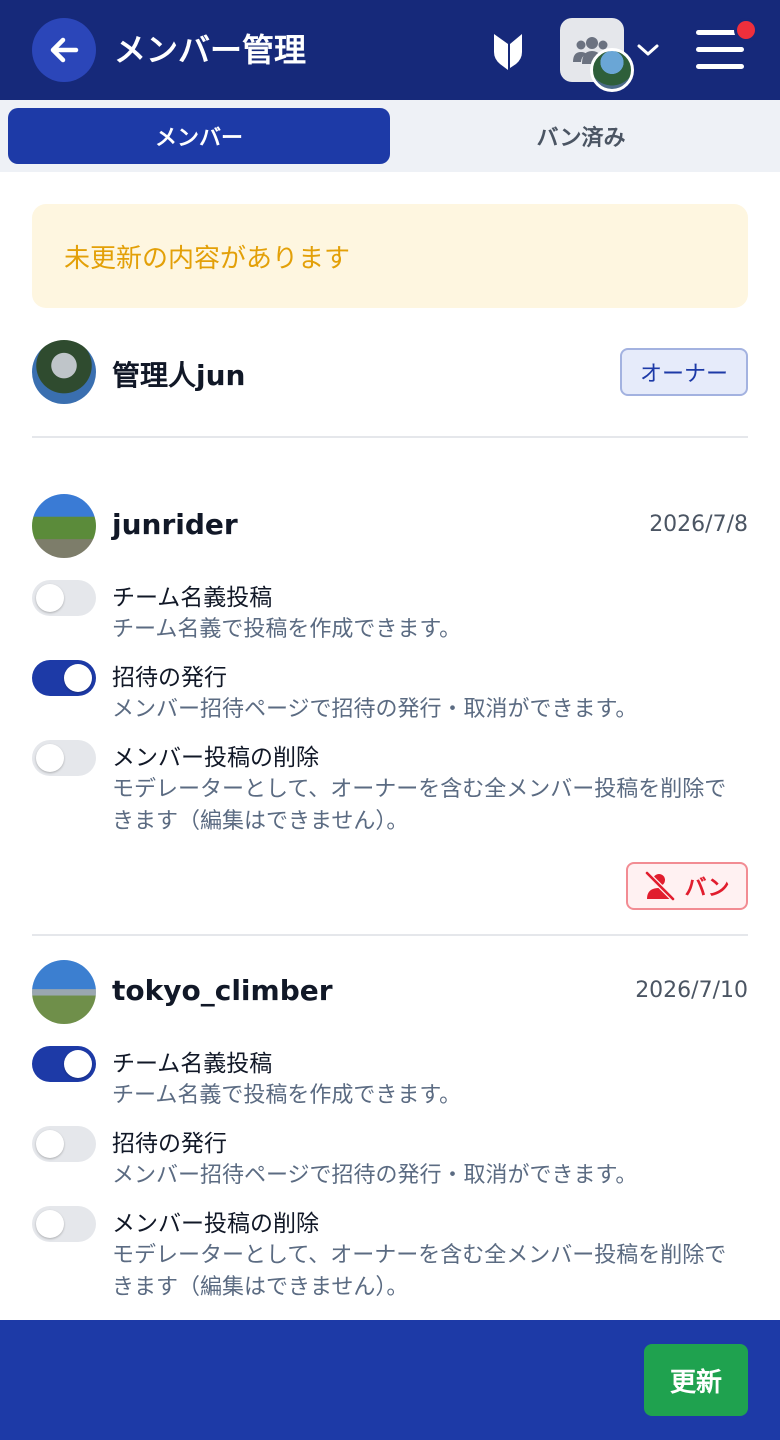  Describe the element at coordinates (210, 50) in the screenshot. I see `page-title: メンバー管理` at that location.